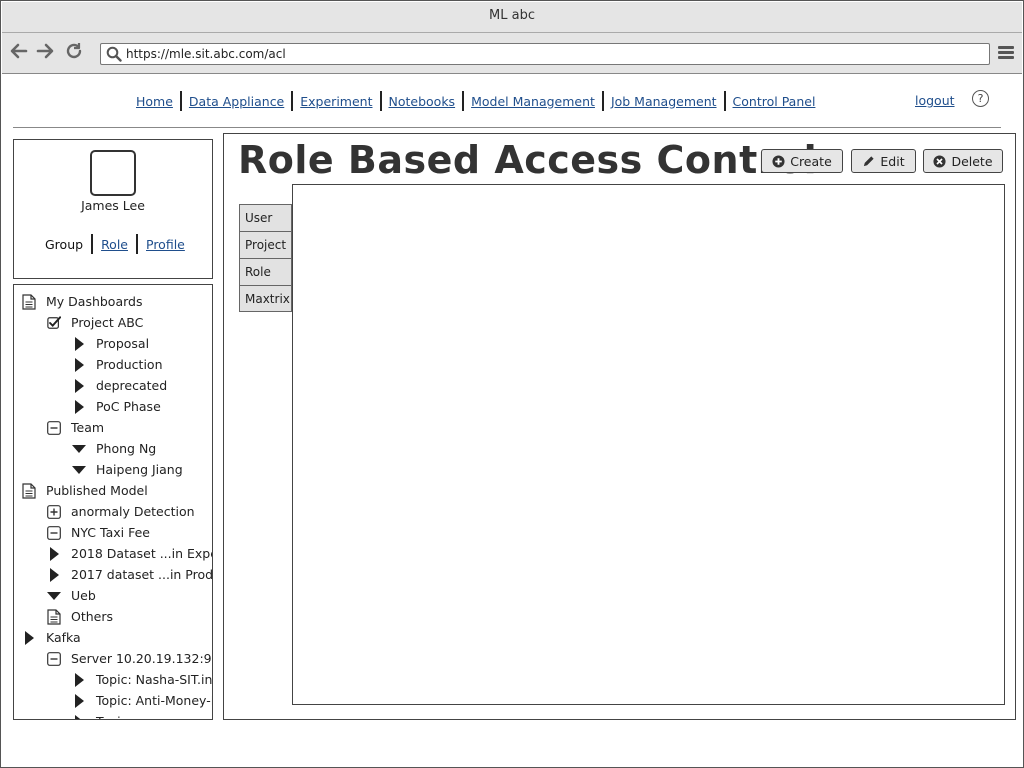  What do you see at coordinates (528, 160) in the screenshot?
I see `page-title: Role Based Access Control` at bounding box center [528, 160].